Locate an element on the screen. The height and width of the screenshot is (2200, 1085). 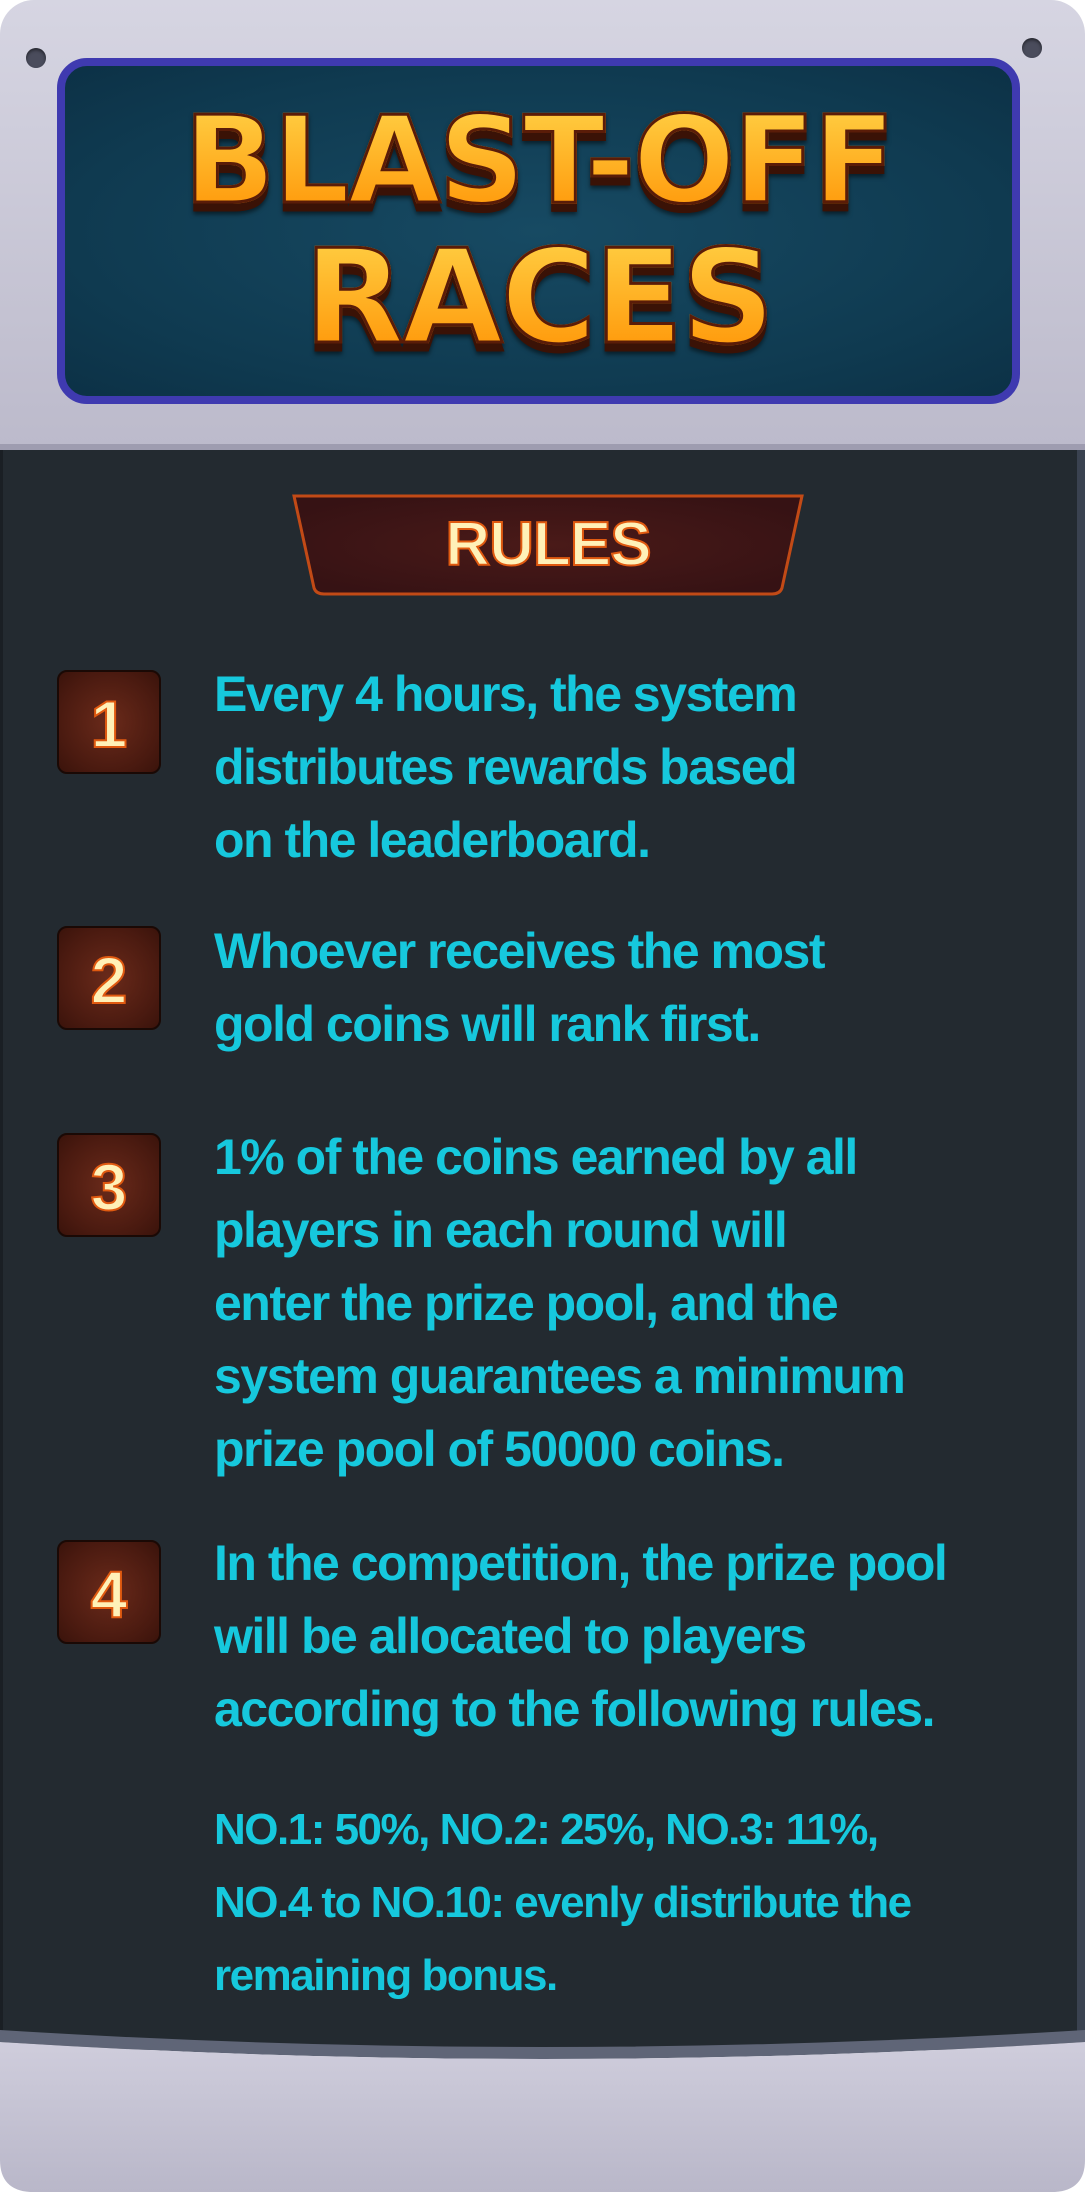
title-screen: BLAST-OFF RACES is located at coordinates (538, 231).